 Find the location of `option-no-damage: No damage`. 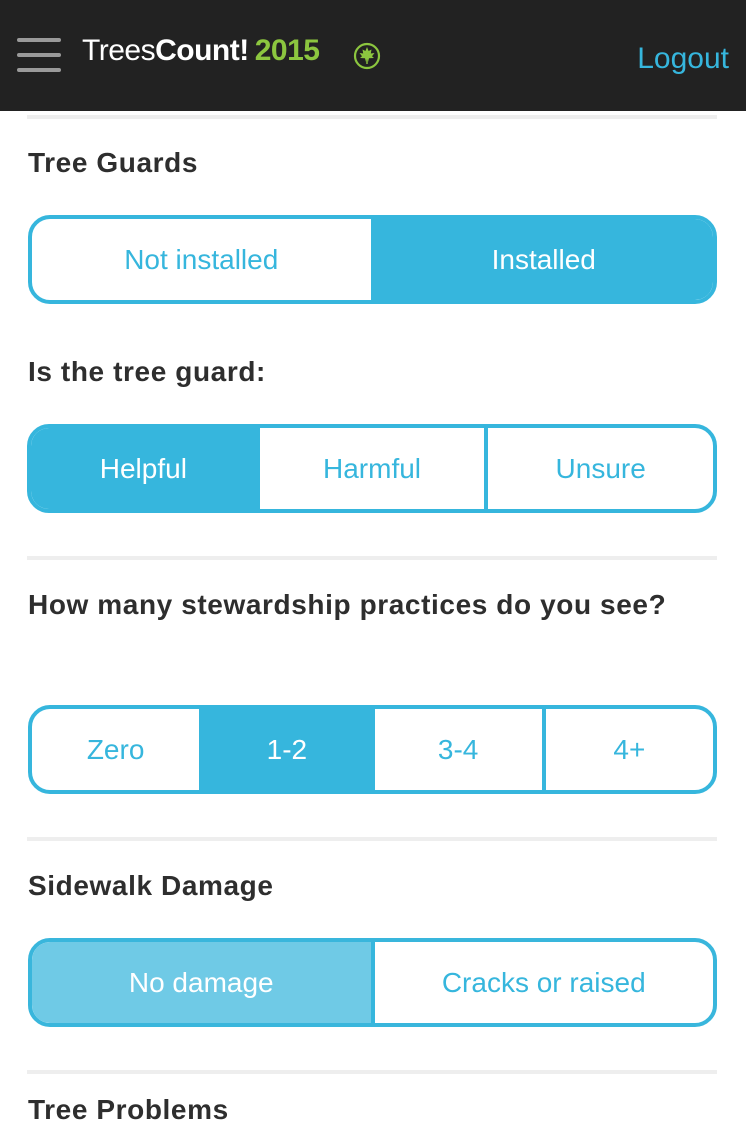

option-no-damage: No damage is located at coordinates (203, 982).